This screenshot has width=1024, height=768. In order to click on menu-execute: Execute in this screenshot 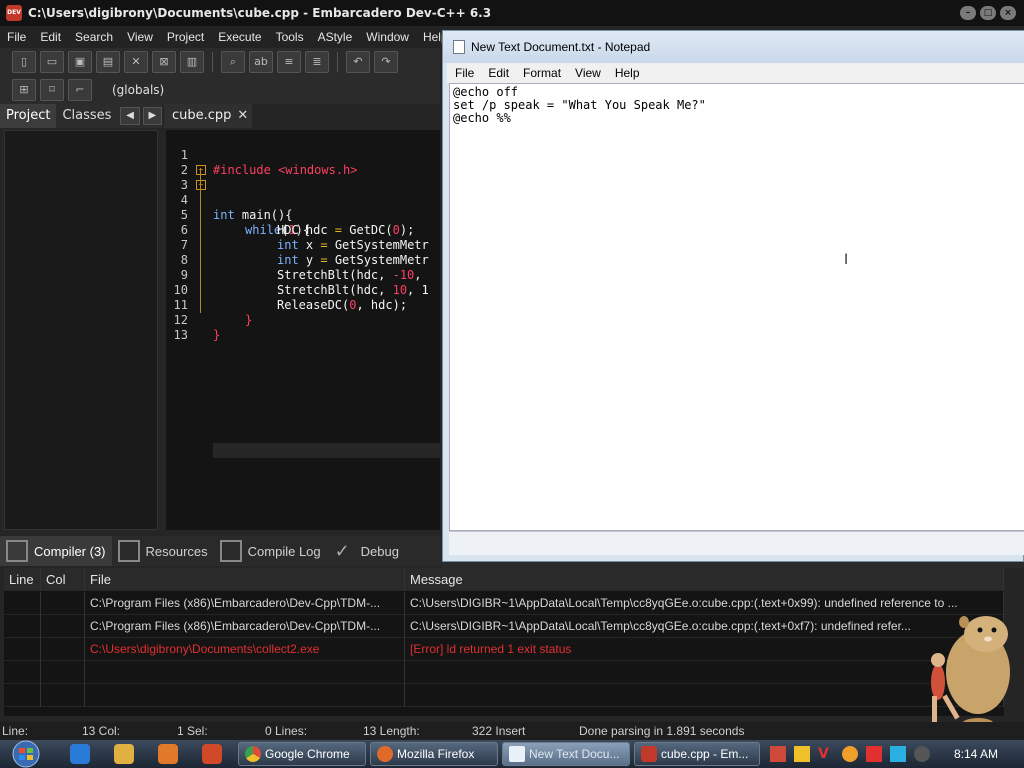, I will do `click(239, 37)`.